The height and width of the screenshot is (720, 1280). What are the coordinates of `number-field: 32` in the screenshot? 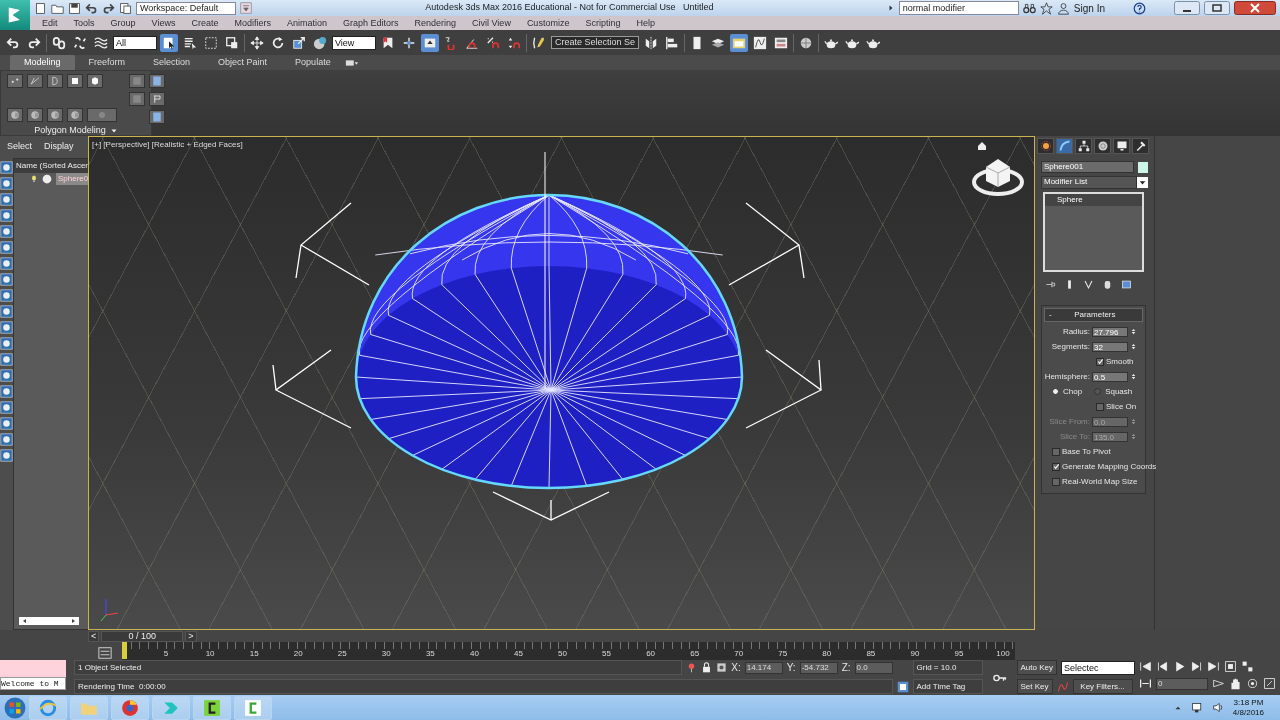 It's located at (1110, 346).